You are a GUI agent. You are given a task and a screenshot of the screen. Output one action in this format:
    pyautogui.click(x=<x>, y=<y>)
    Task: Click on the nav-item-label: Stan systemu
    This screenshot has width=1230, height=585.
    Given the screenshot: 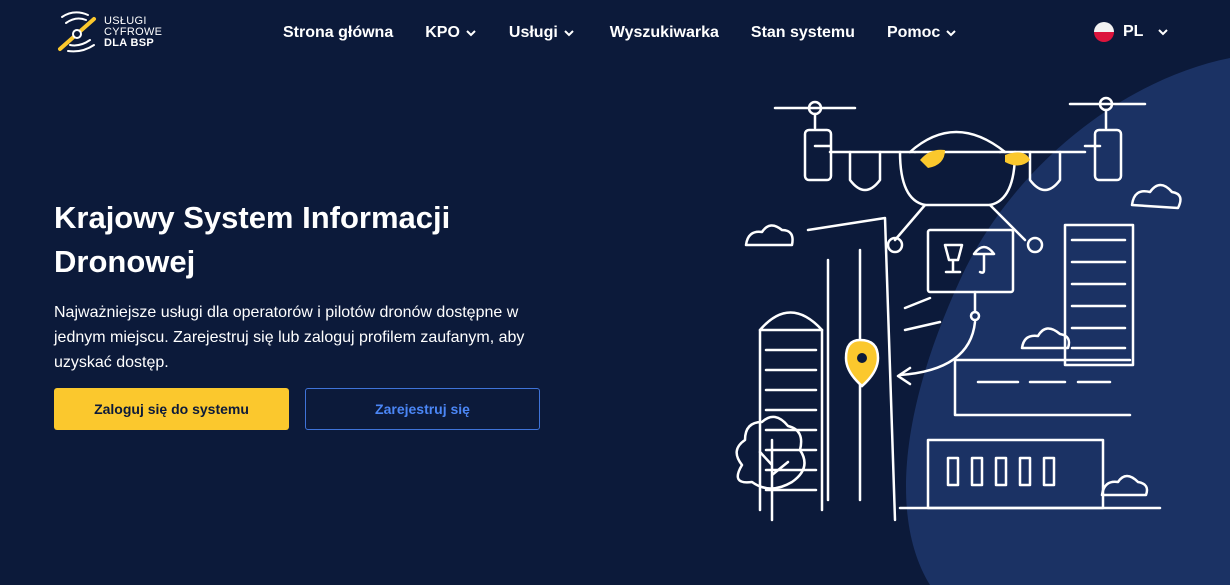 What is the action you would take?
    pyautogui.click(x=802, y=32)
    